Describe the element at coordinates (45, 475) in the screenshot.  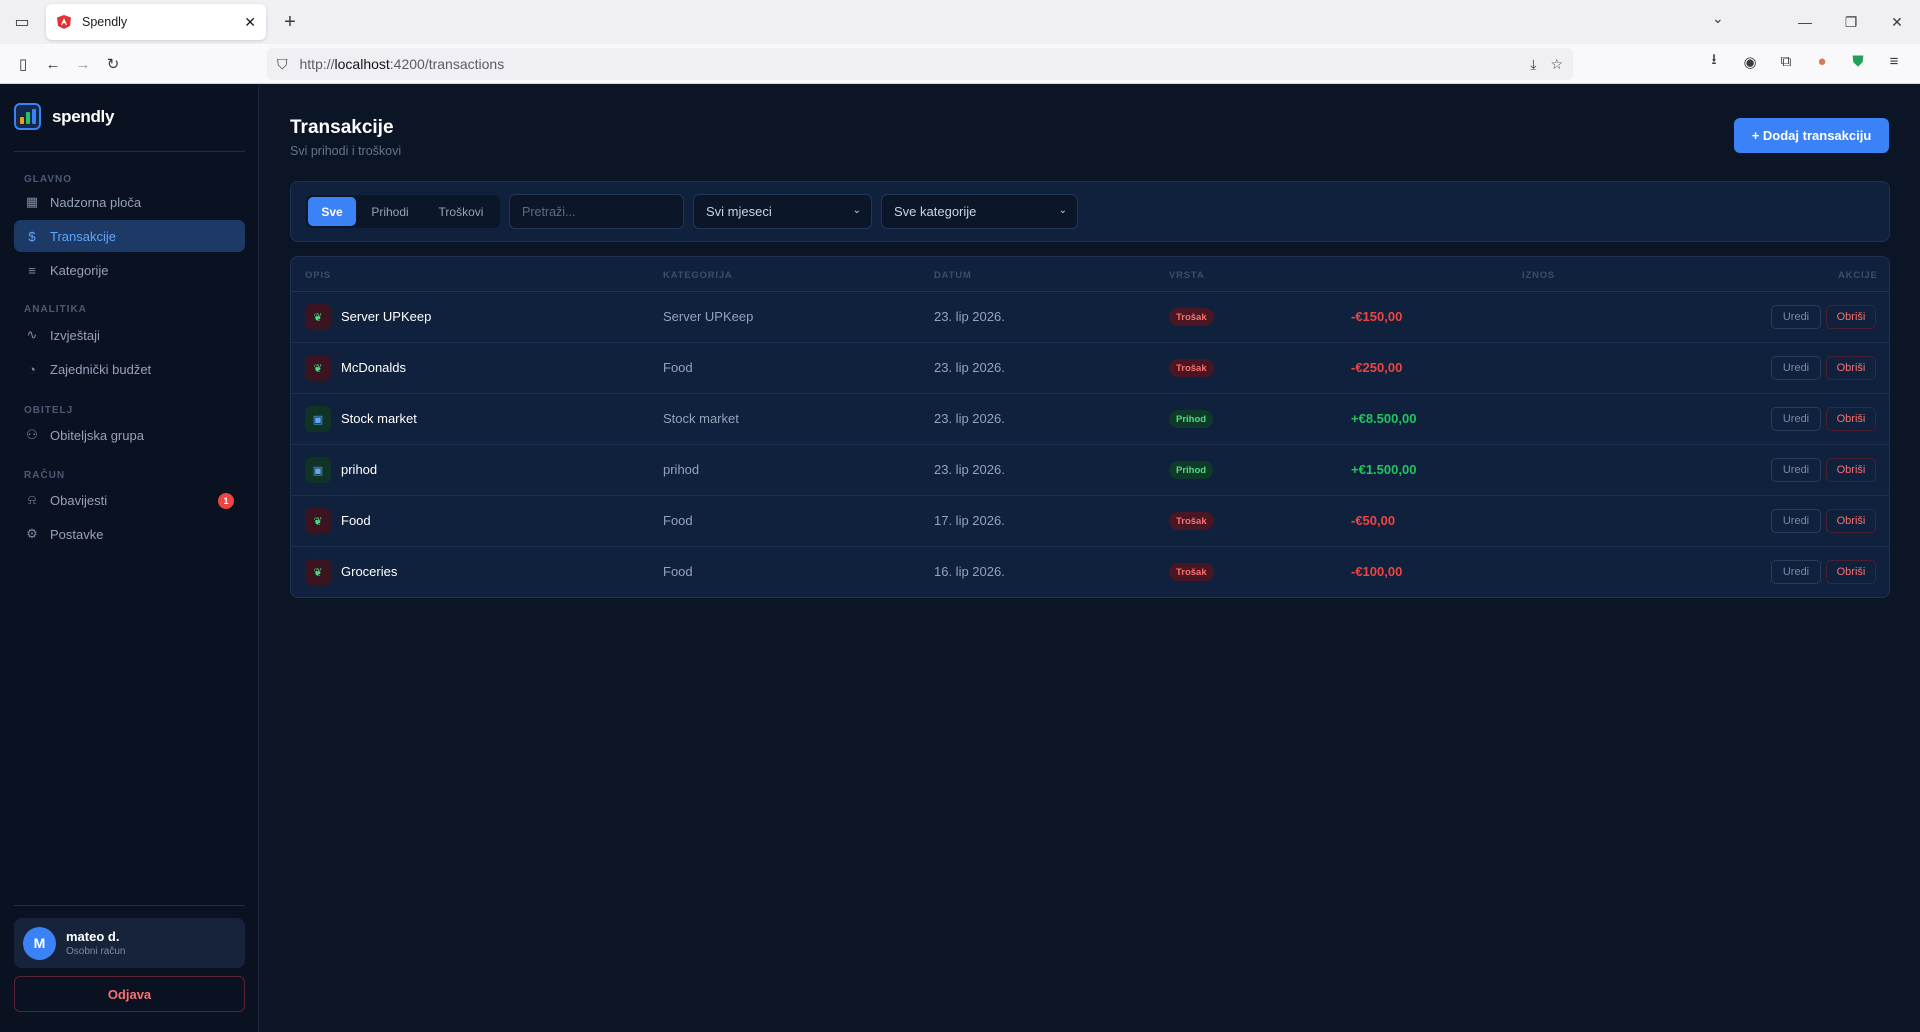
I see `section-label-account: RAČUN` at that location.